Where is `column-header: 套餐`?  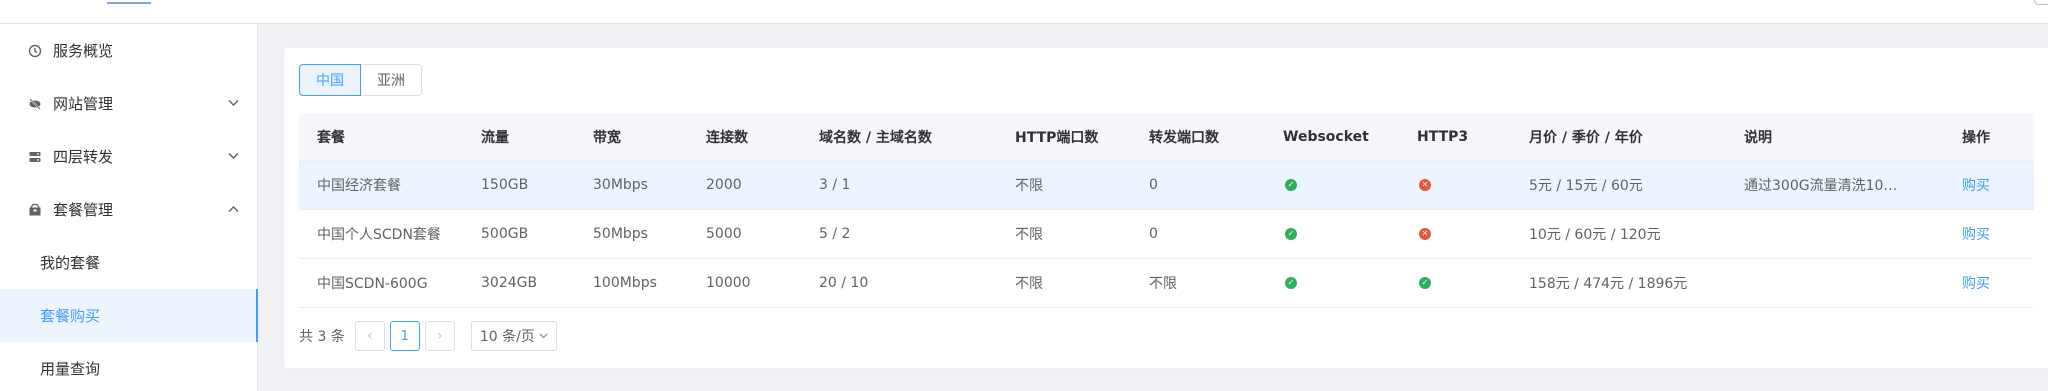 column-header: 套餐 is located at coordinates (331, 137).